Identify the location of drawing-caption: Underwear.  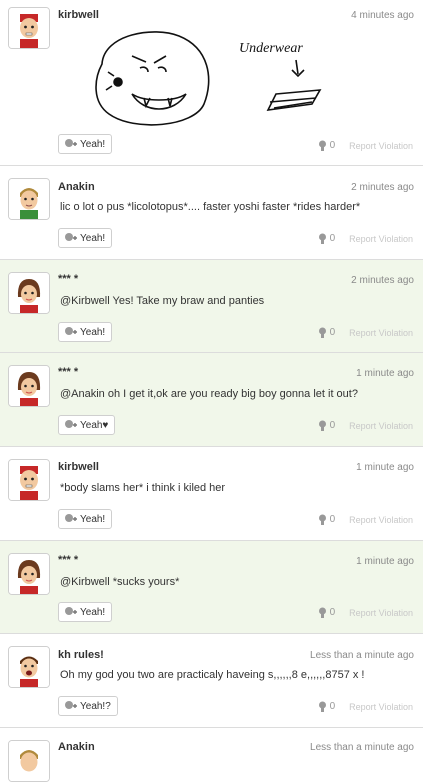
(271, 48).